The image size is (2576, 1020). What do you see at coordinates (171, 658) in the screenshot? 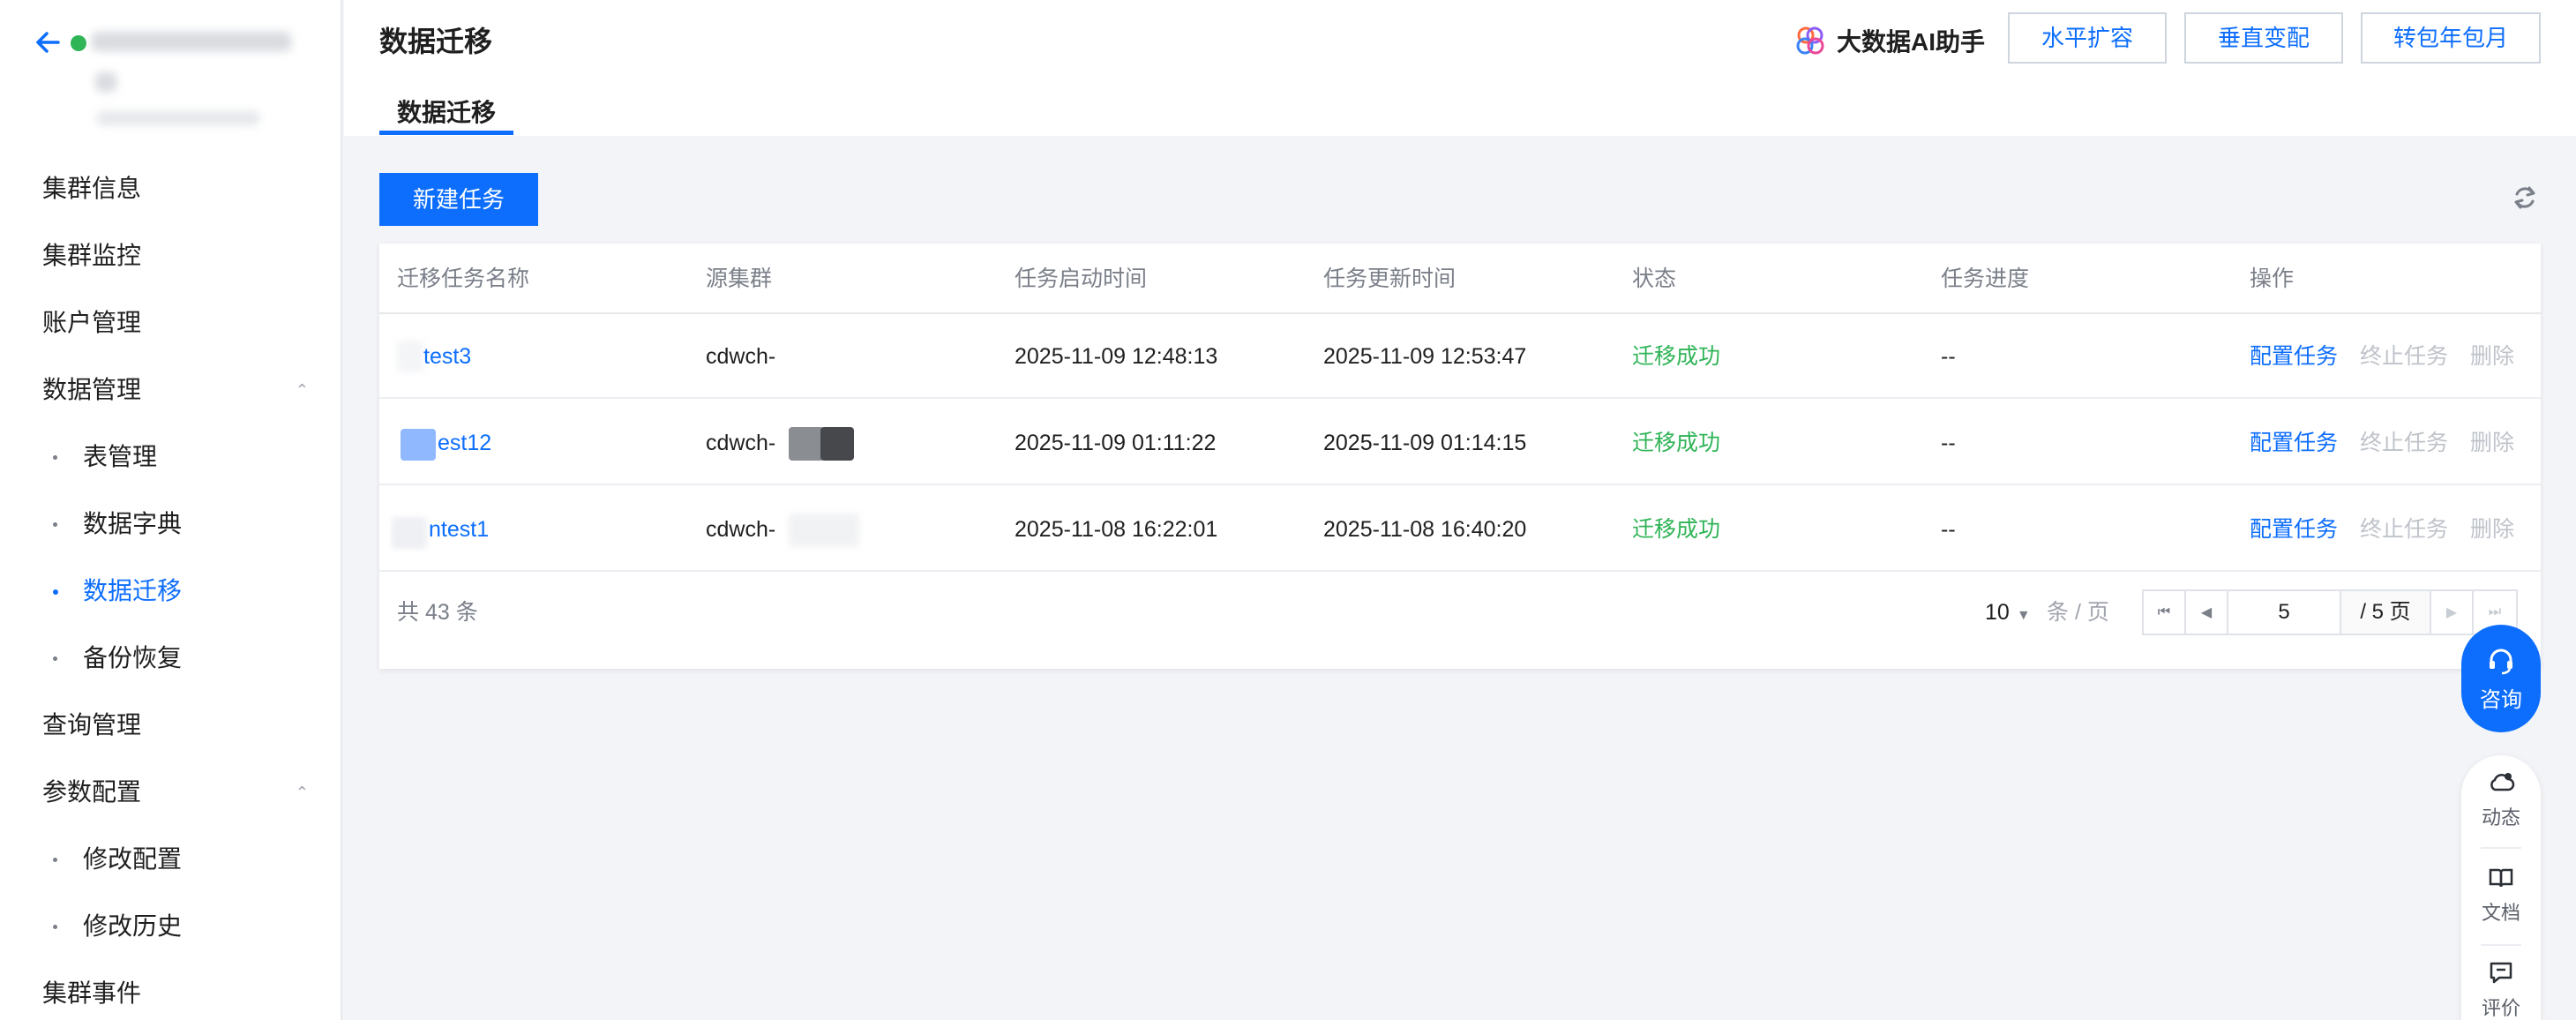
I see `sidebar-item-backup-restore: 备份恢复` at bounding box center [171, 658].